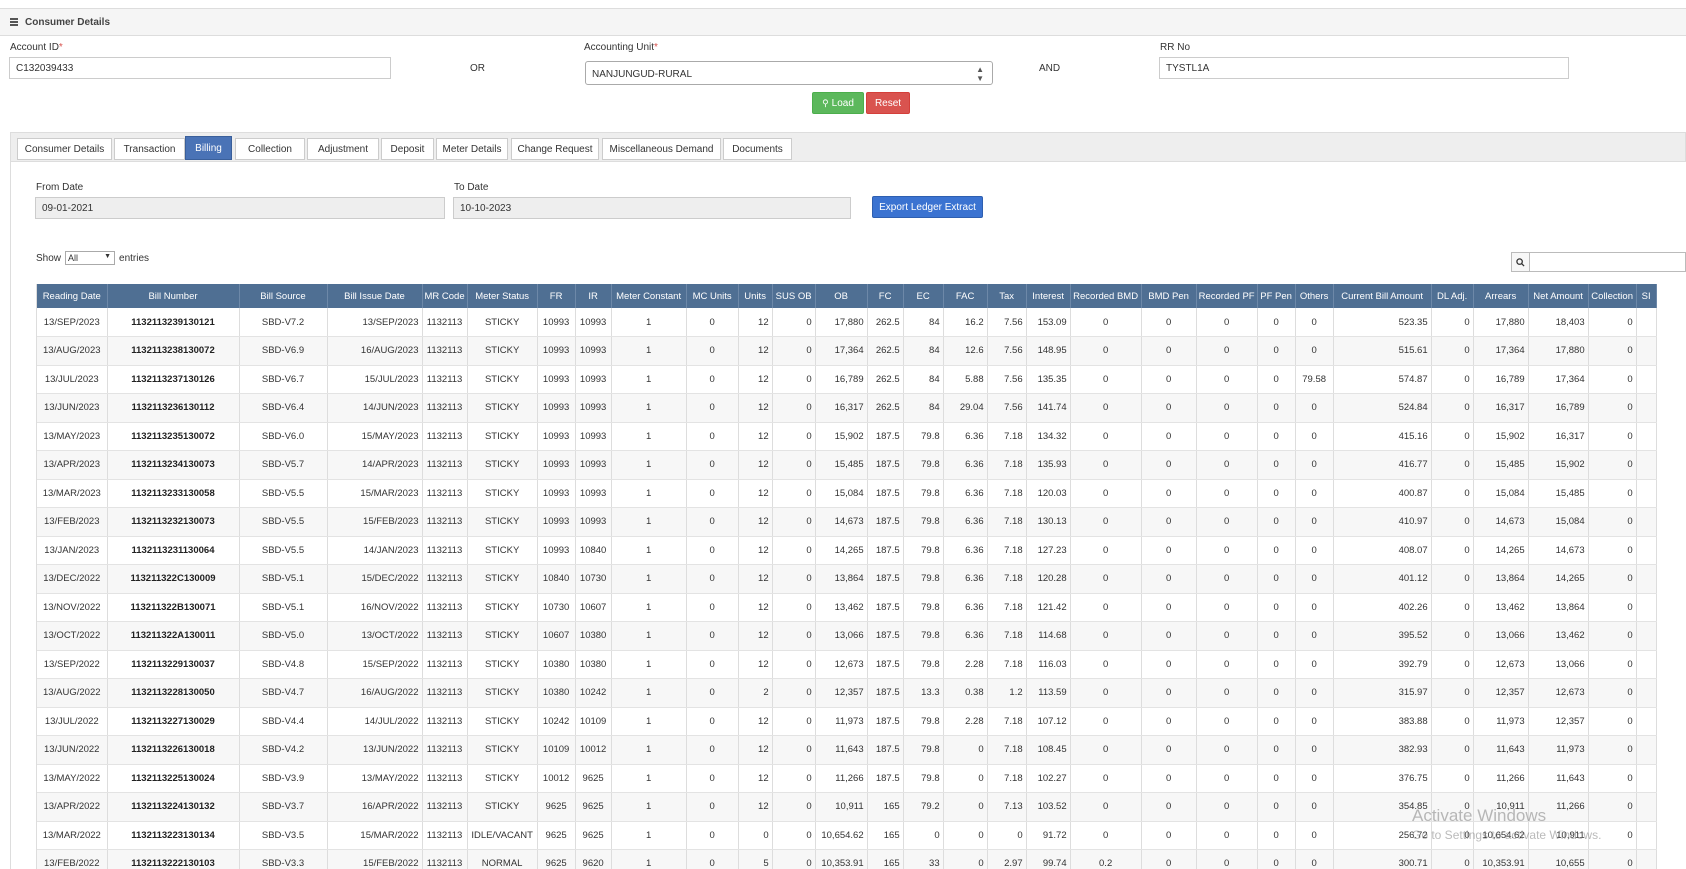 The width and height of the screenshot is (1686, 869). What do you see at coordinates (1558, 550) in the screenshot?
I see `table-cell: 14,673` at bounding box center [1558, 550].